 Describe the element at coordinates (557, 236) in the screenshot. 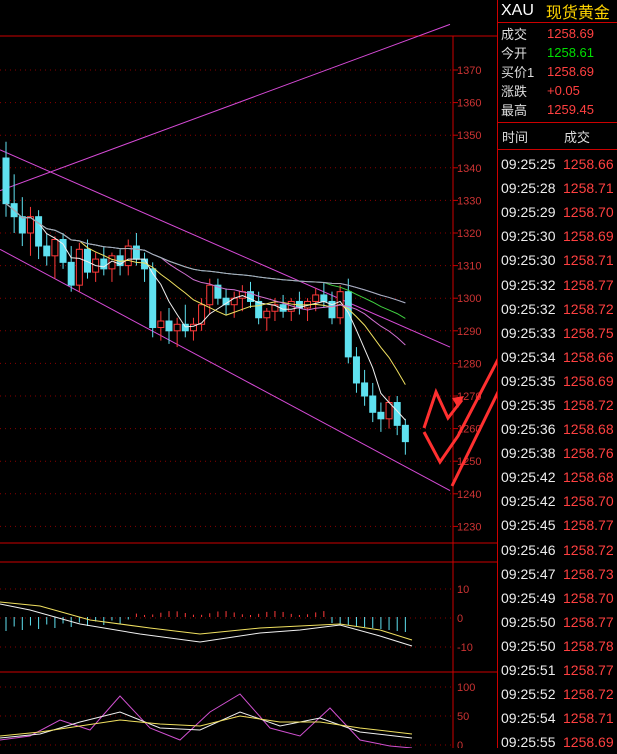

I see `tick-row: 09:25:30 1258.69` at that location.